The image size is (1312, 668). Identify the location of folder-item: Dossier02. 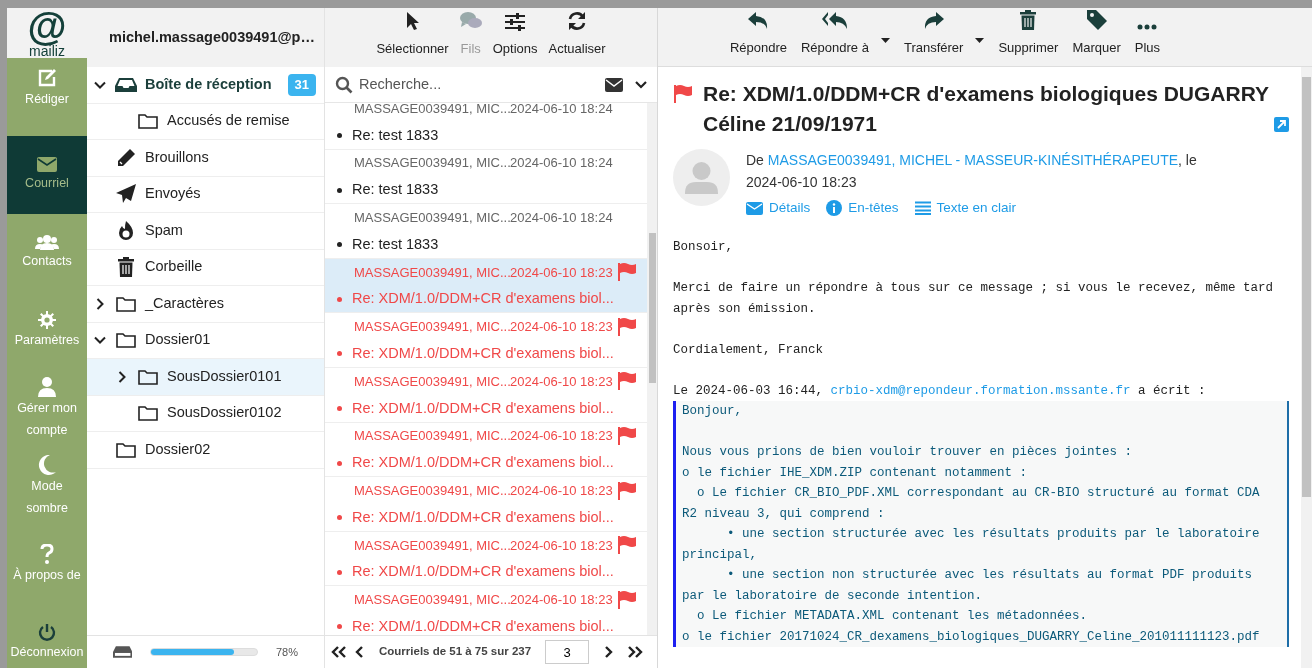
(205, 450).